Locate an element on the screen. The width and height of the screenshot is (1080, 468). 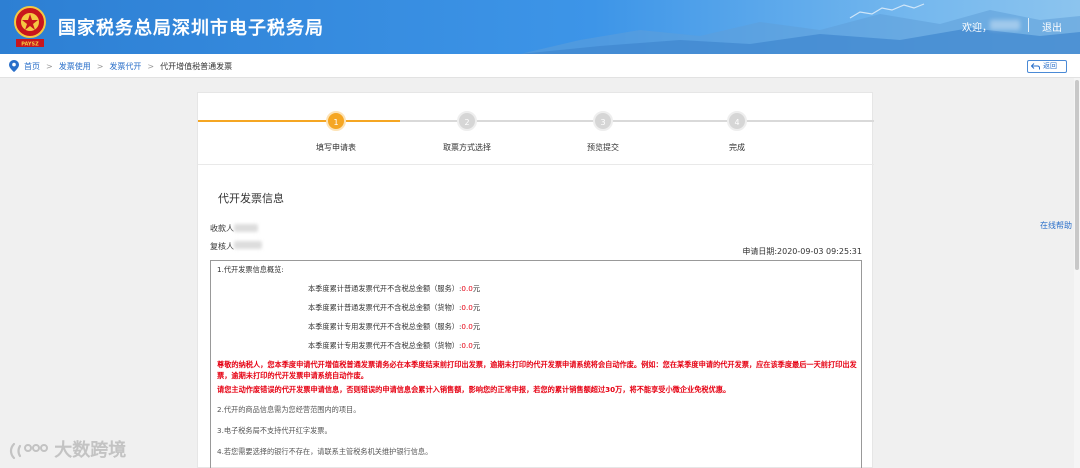
stat-row: 本季度累计专用发票代开不含税总金额（货物）:0.0元 is located at coordinates (394, 346).